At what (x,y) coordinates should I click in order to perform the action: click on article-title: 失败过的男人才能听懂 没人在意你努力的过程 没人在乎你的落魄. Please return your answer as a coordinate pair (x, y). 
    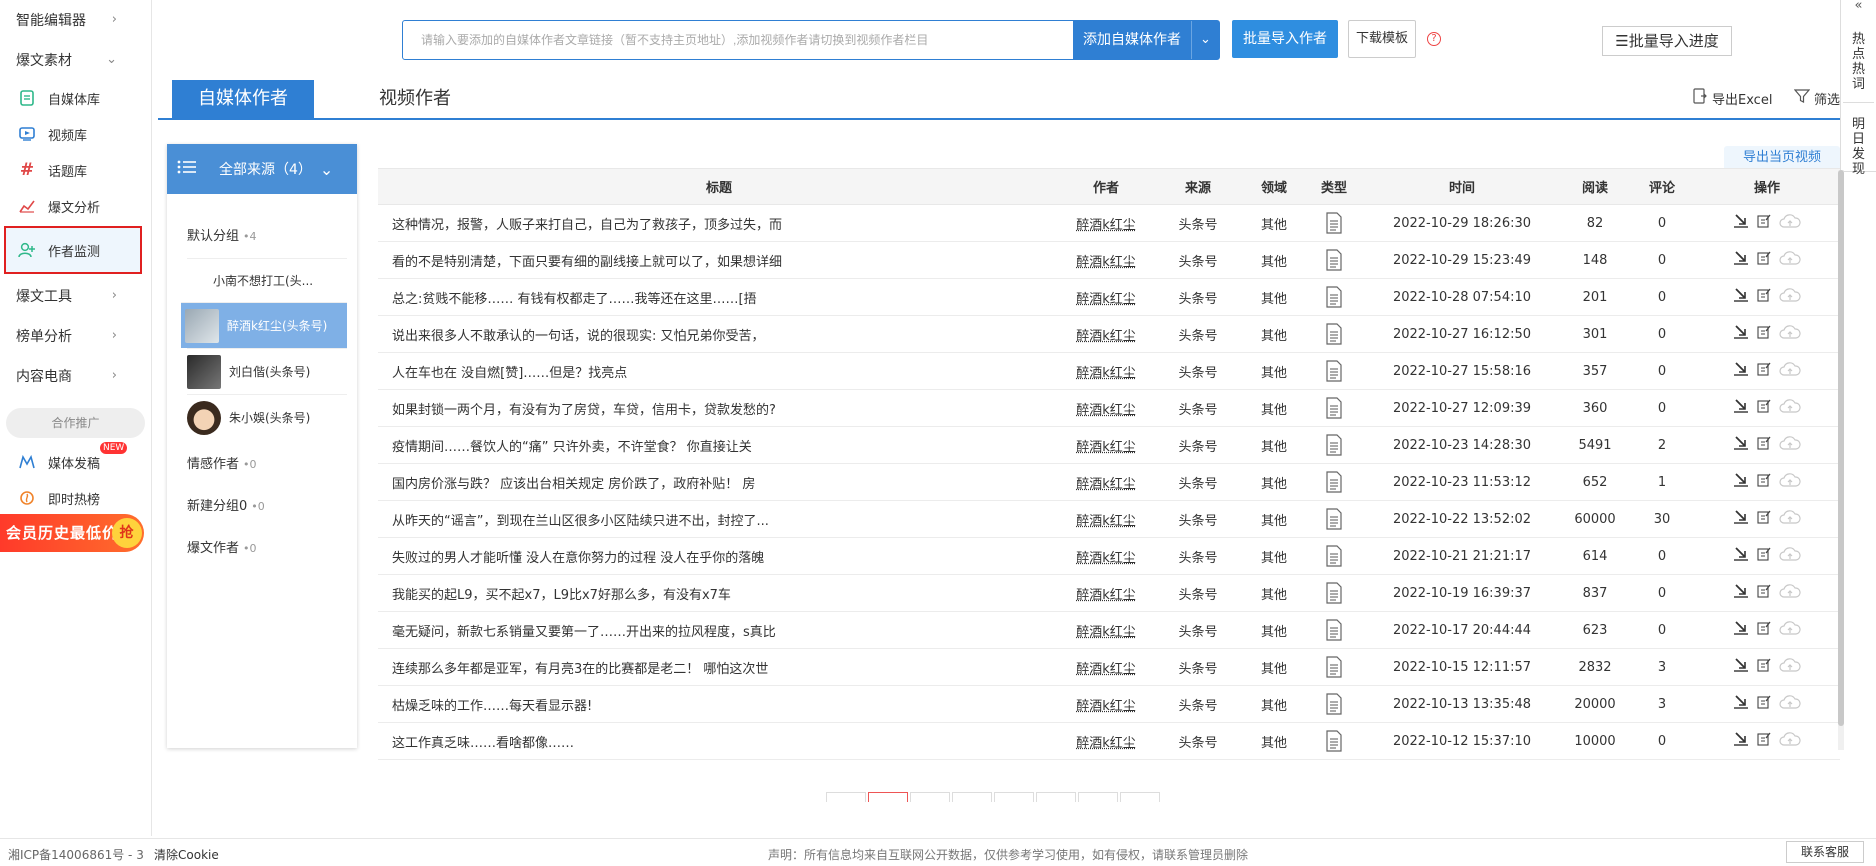
    Looking at the image, I should click on (719, 556).